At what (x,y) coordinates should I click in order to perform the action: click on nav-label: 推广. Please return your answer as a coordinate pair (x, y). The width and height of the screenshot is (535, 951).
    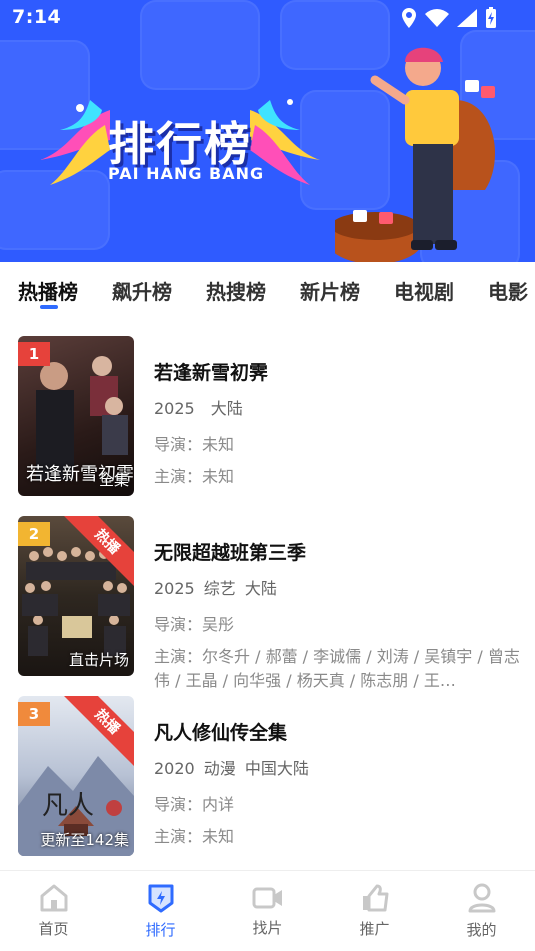
    Looking at the image, I should click on (374, 928).